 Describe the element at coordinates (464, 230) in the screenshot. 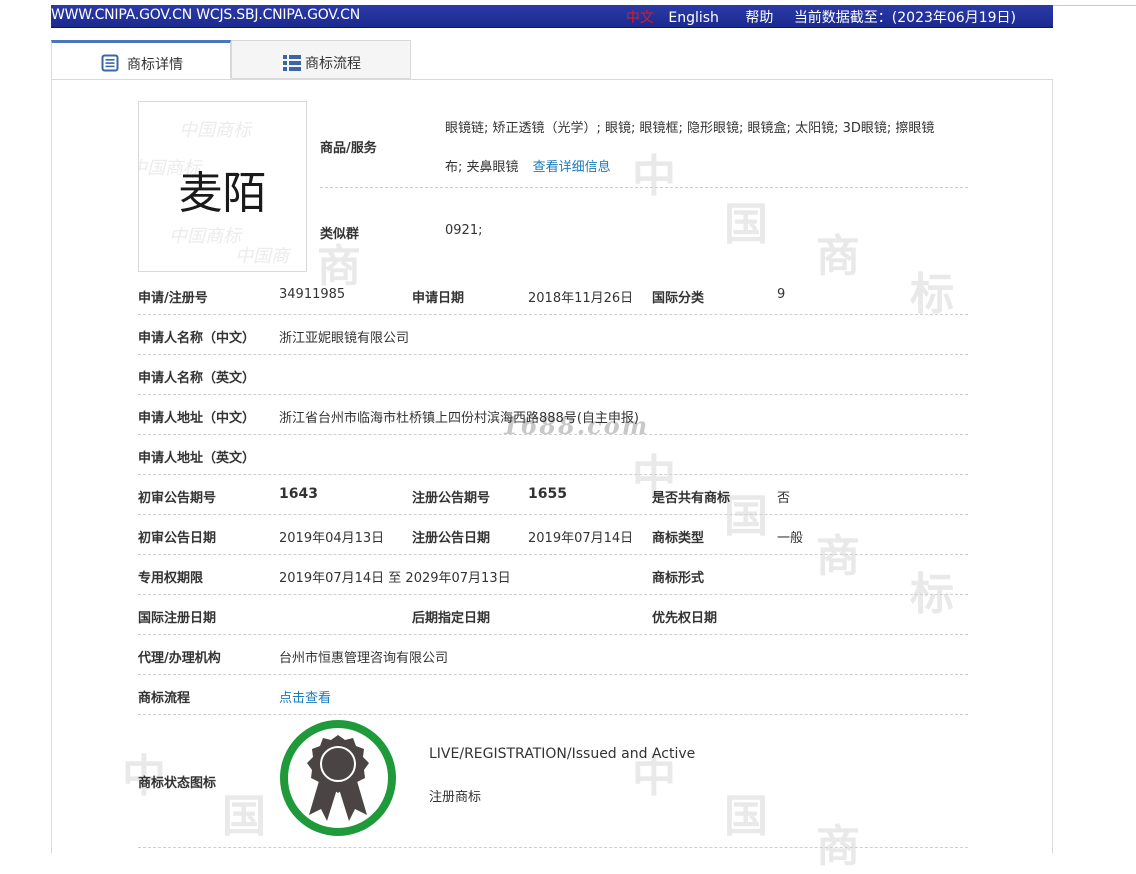

I see `similar-group-value: 0921;` at that location.